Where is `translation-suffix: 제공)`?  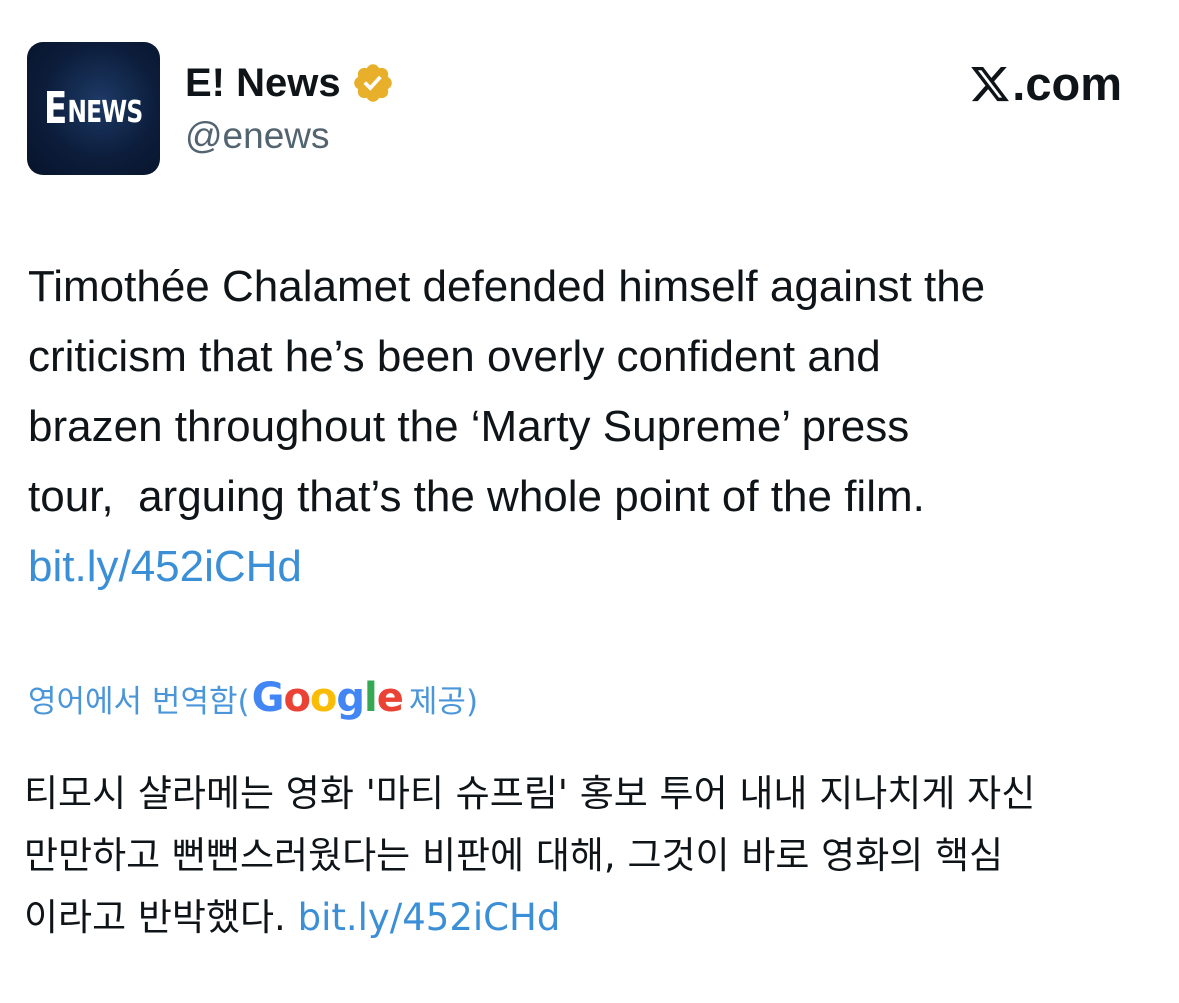
translation-suffix: 제공) is located at coordinates (443, 701).